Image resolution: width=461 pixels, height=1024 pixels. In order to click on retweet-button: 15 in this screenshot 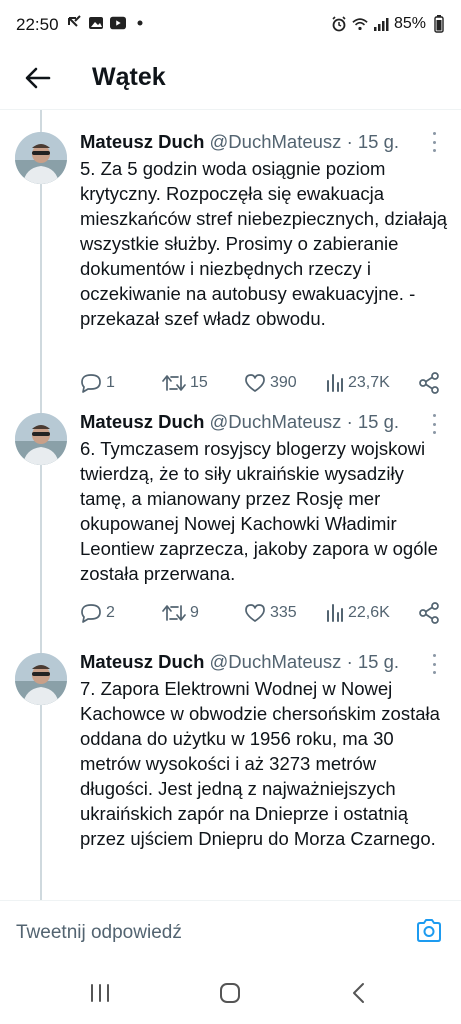, I will do `click(203, 383)`.